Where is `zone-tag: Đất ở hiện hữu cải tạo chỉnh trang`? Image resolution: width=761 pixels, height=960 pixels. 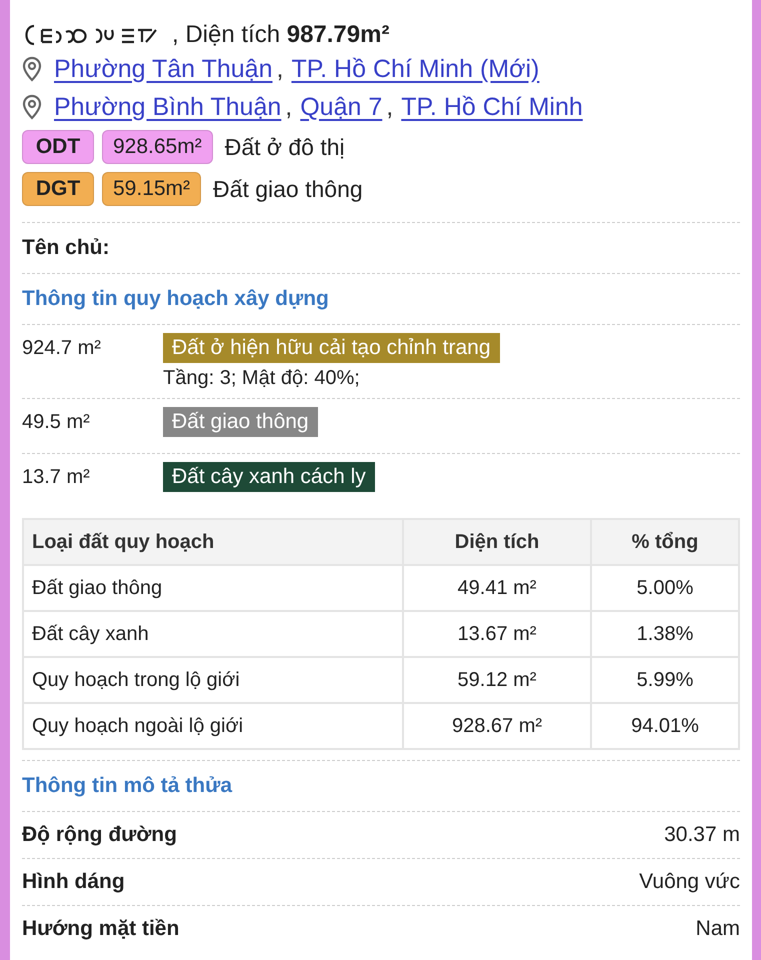
zone-tag: Đất ở hiện hữu cải tạo chỉnh trang is located at coordinates (331, 348).